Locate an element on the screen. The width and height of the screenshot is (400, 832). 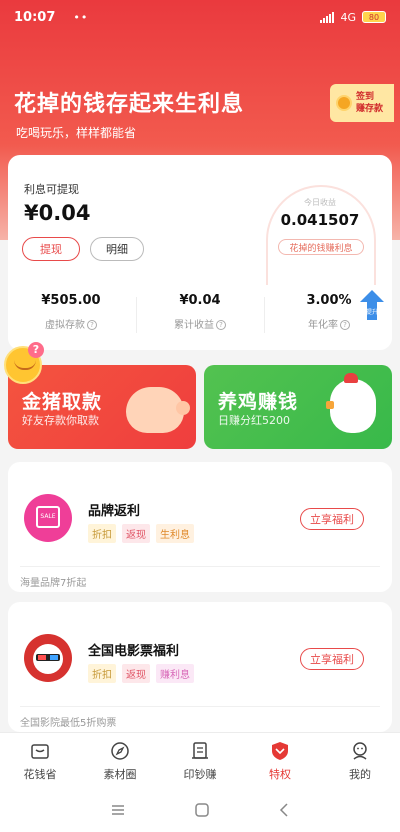
mascot-badge: ? is located at coordinates (36, 350).